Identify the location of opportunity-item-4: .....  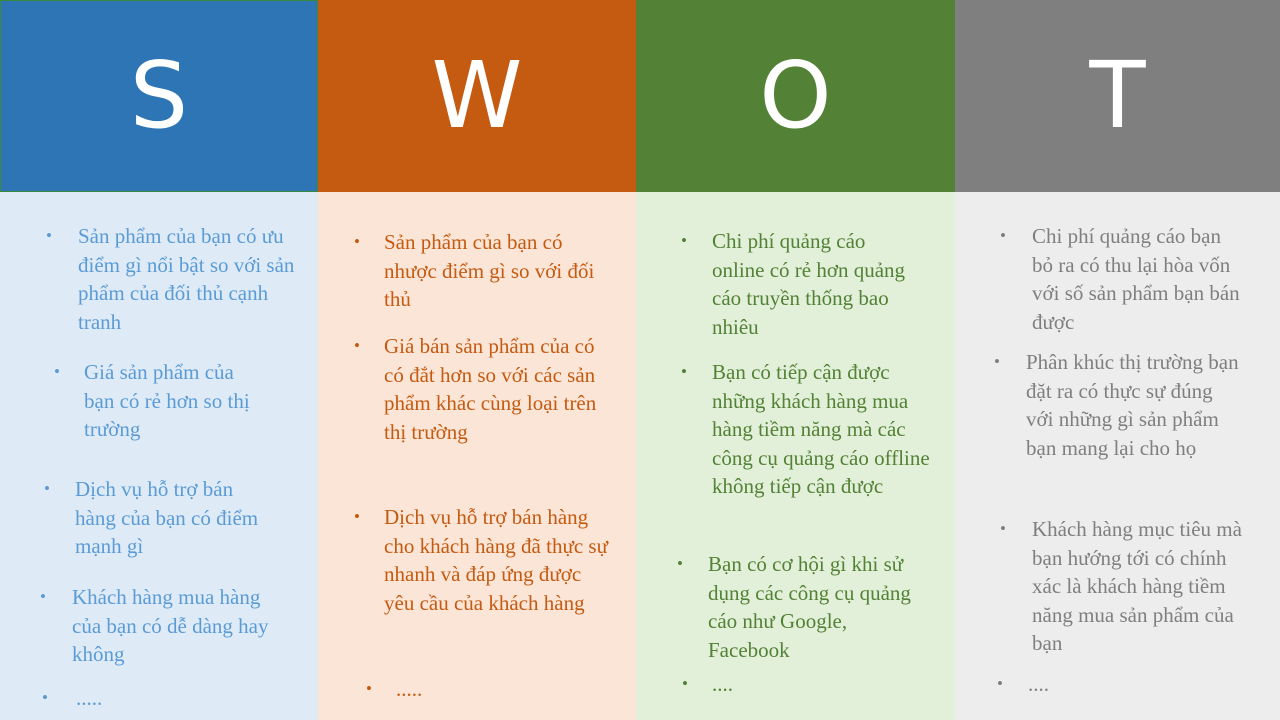
(722, 684).